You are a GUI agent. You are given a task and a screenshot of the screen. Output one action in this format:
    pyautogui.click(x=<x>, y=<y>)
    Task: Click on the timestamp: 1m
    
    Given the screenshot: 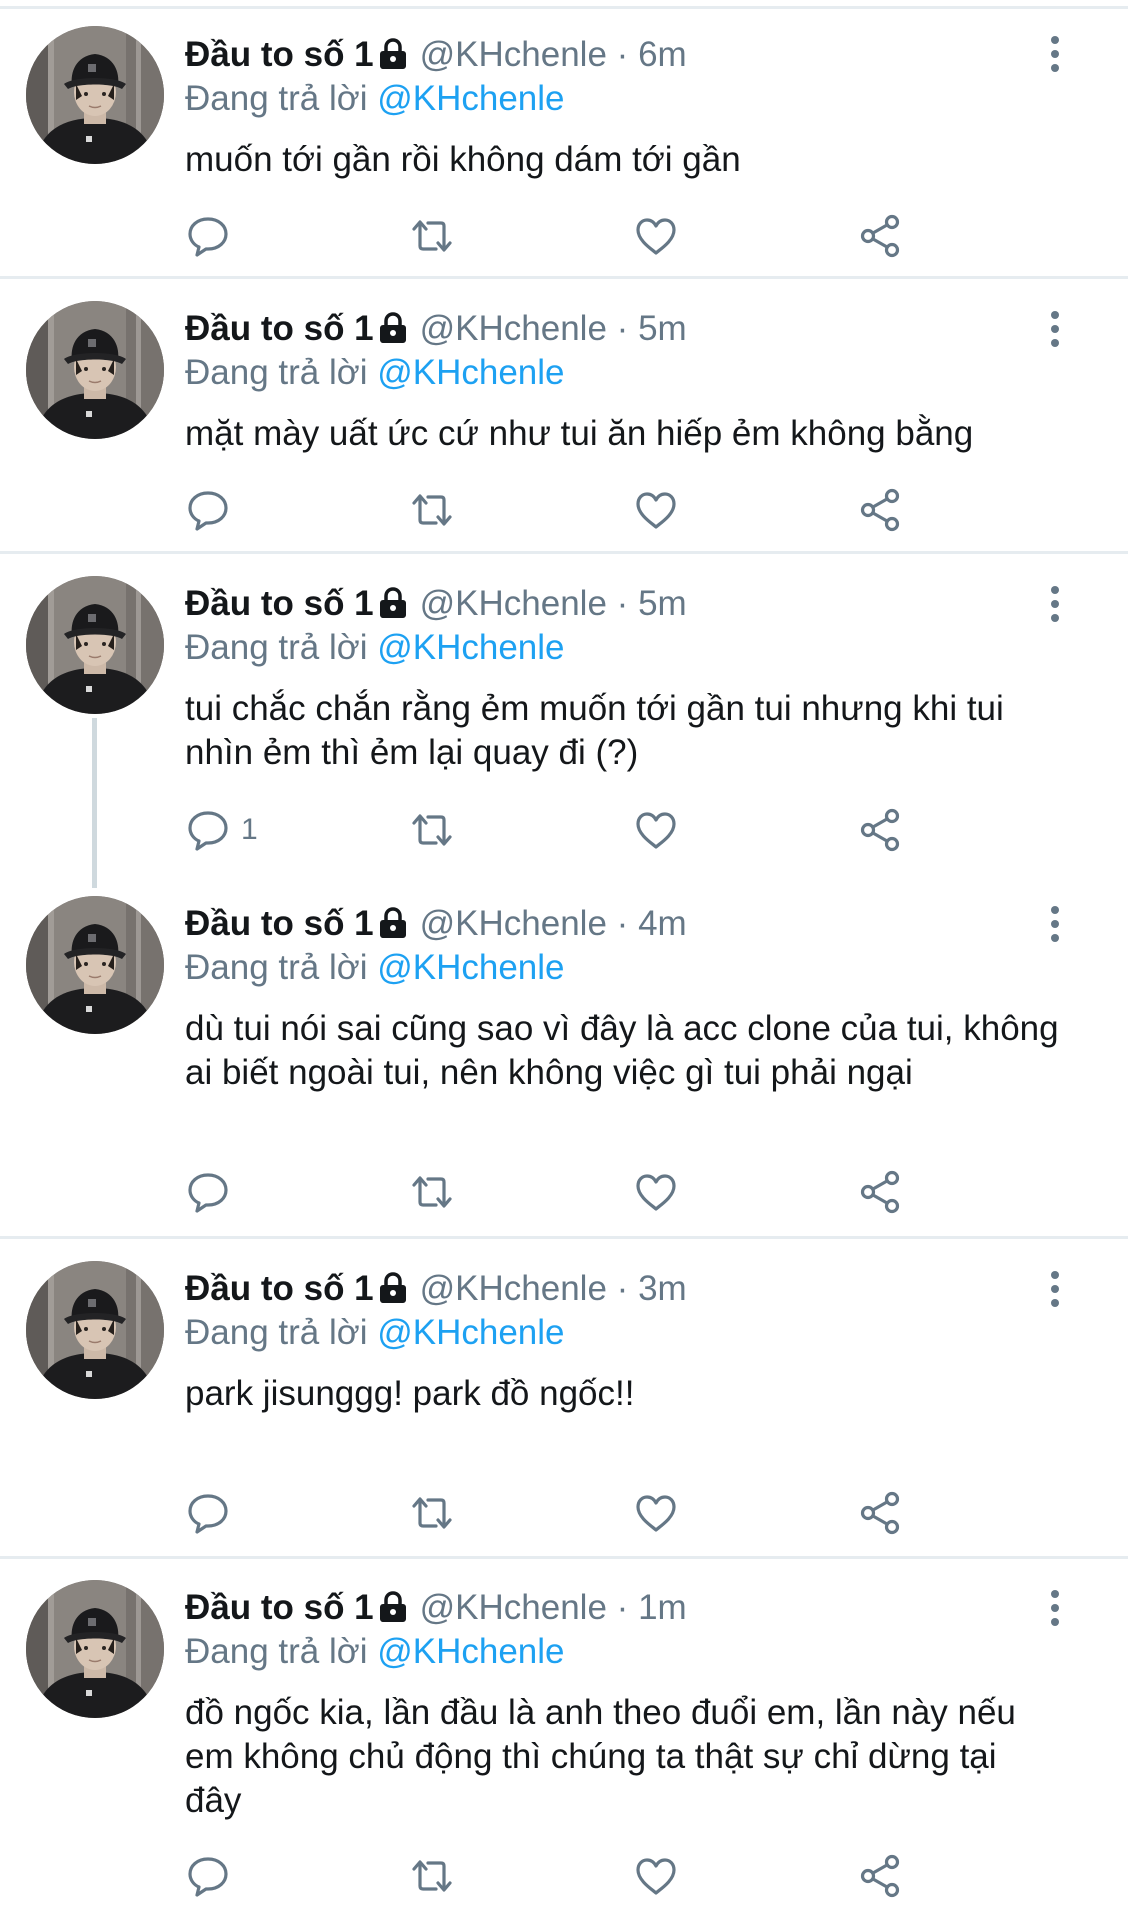 What is the action you would take?
    pyautogui.click(x=662, y=1607)
    